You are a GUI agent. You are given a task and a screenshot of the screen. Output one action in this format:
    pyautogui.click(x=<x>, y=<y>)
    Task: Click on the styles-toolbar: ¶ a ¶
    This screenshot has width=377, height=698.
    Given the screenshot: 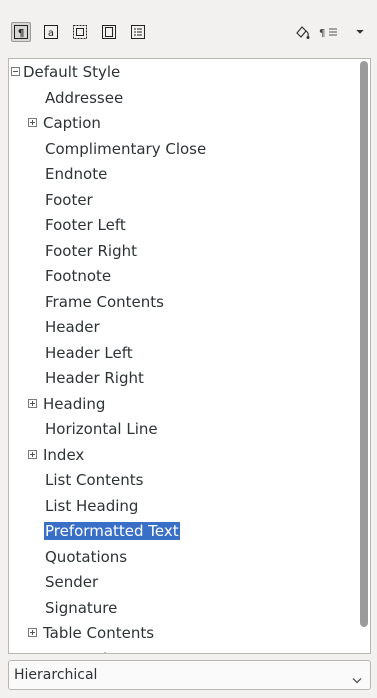 What is the action you would take?
    pyautogui.click(x=188, y=28)
    